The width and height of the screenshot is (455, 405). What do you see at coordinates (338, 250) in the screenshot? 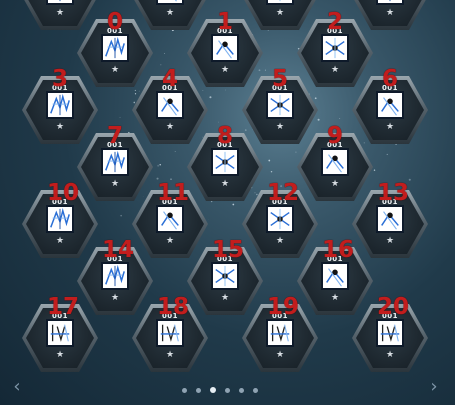
I see `tile-index-label: 16` at bounding box center [338, 250].